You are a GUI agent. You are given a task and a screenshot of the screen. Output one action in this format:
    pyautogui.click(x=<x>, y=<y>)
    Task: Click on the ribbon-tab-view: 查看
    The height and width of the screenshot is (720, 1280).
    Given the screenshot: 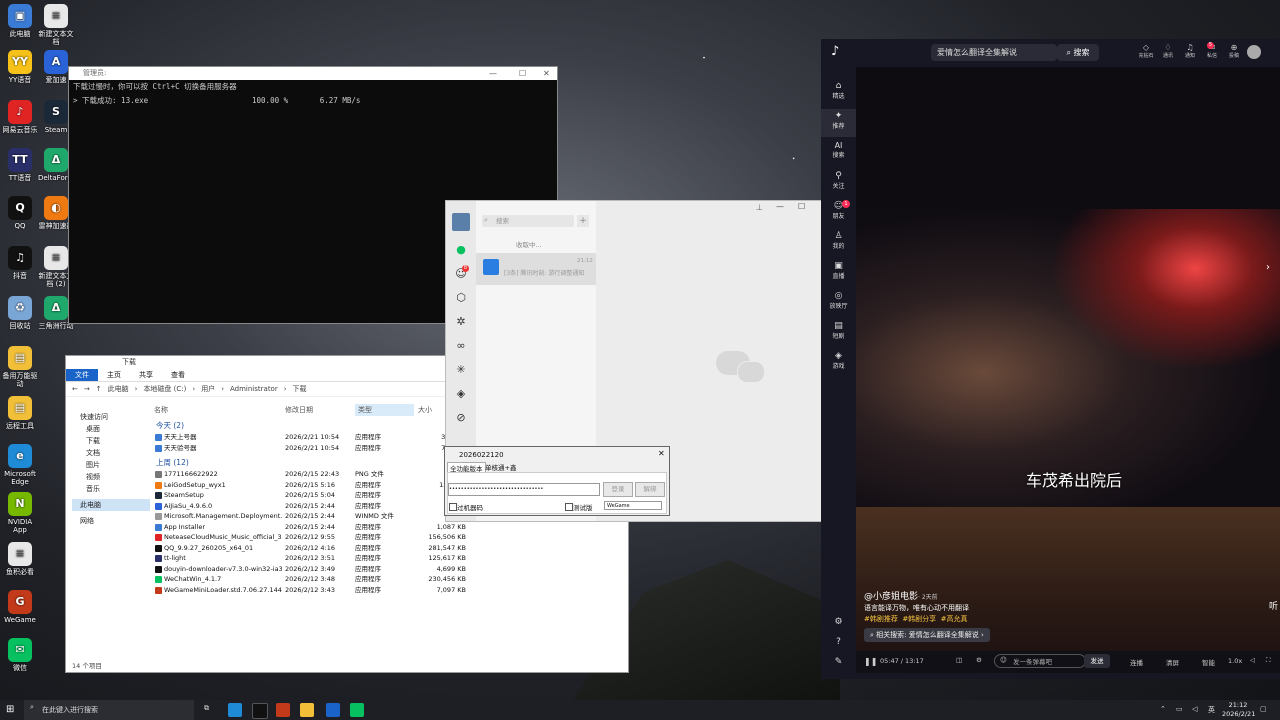 What is the action you would take?
    pyautogui.click(x=178, y=375)
    